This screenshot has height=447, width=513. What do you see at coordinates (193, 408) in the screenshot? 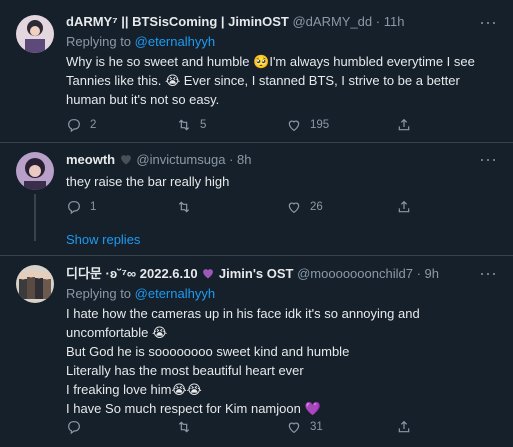
I see `tweet-line: I have So much respect for Kim namjoon 💜` at bounding box center [193, 408].